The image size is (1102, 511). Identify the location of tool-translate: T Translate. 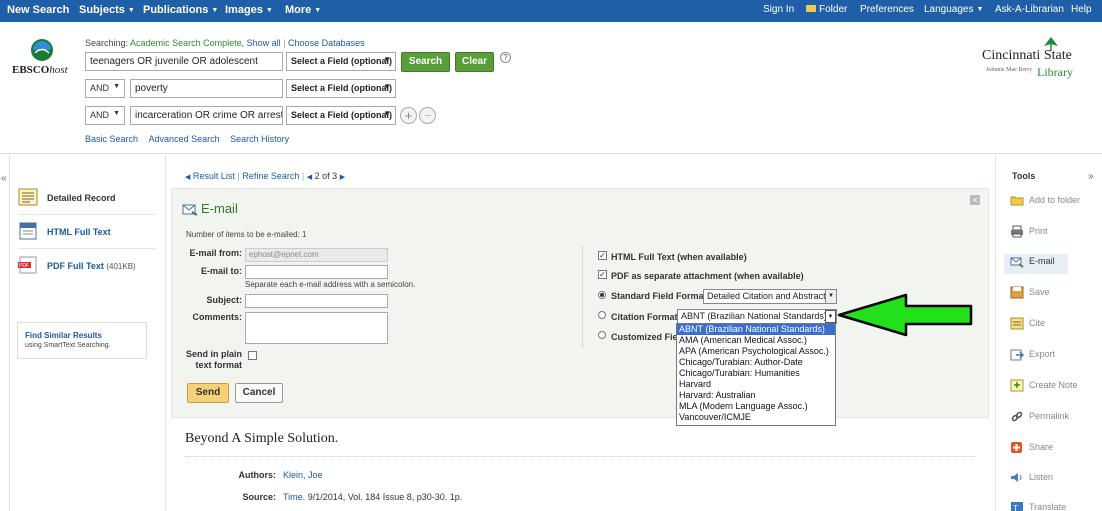
(1055, 505).